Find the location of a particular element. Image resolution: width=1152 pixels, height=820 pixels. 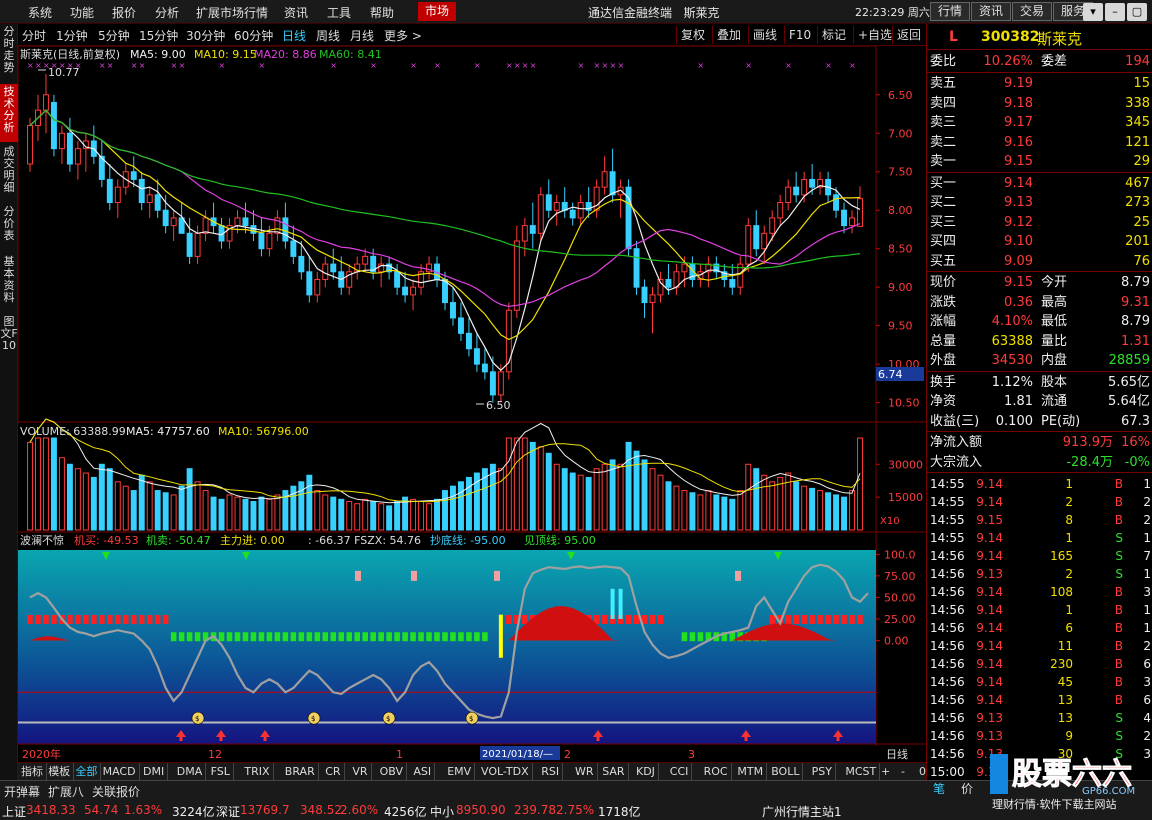

period-weekly: 周线 is located at coordinates (328, 35).